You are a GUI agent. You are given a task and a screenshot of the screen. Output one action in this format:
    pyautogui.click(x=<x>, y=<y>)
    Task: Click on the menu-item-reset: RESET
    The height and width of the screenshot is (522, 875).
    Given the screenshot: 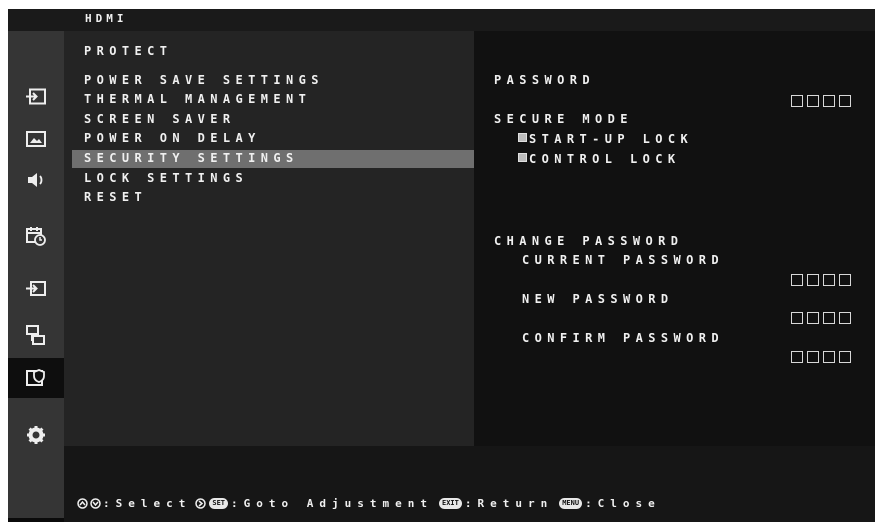 What is the action you would take?
    pyautogui.click(x=115, y=197)
    